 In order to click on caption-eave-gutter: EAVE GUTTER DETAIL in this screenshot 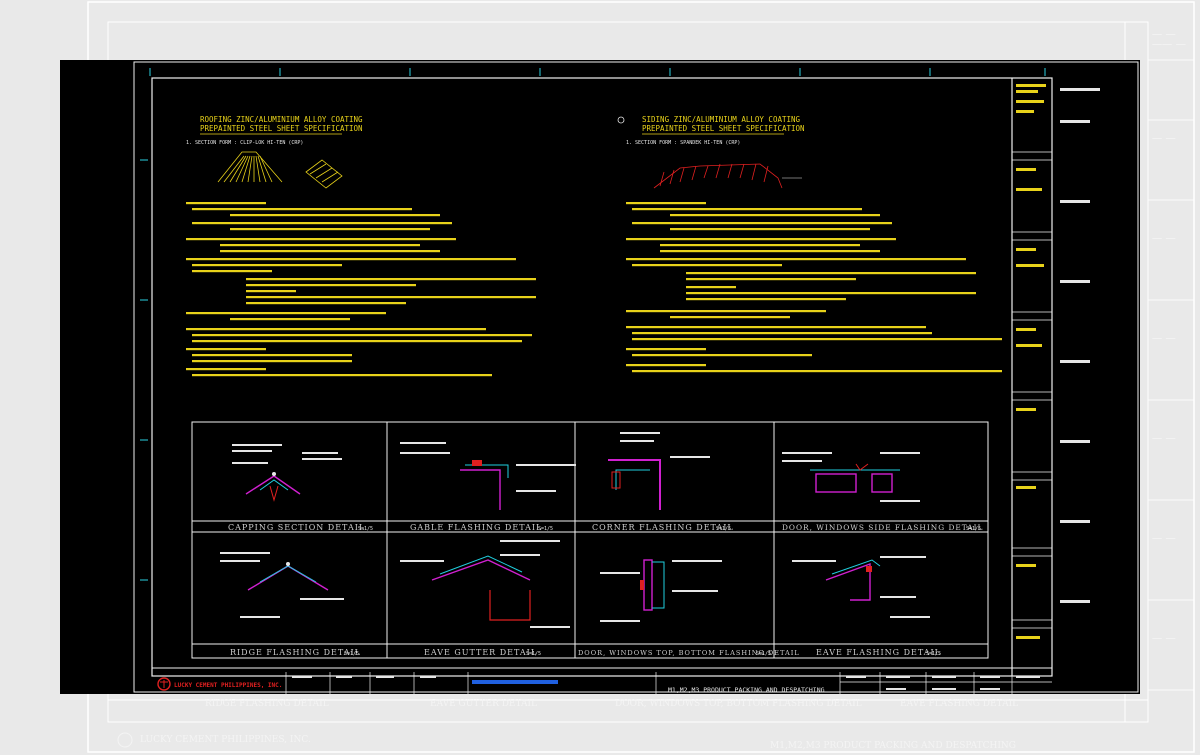, I will do `click(480, 652)`.